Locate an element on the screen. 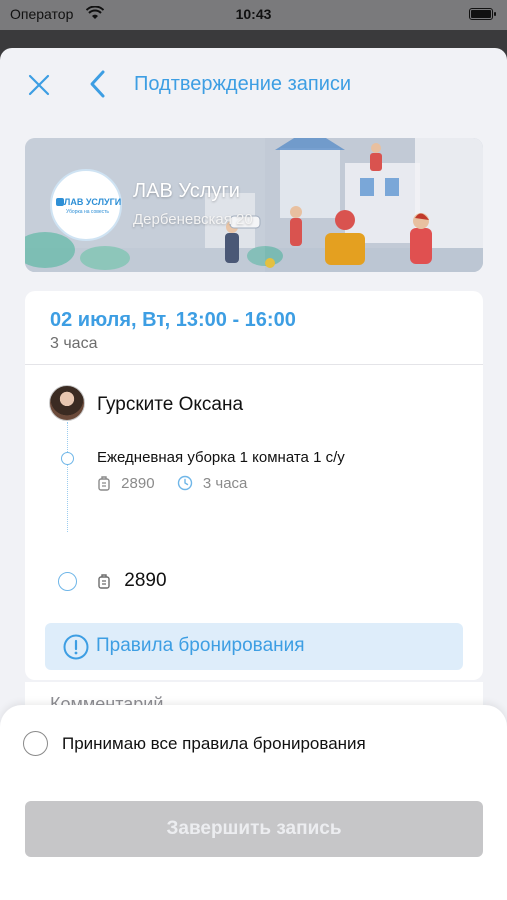 This screenshot has height=900, width=507. close-icon is located at coordinates (39, 85).